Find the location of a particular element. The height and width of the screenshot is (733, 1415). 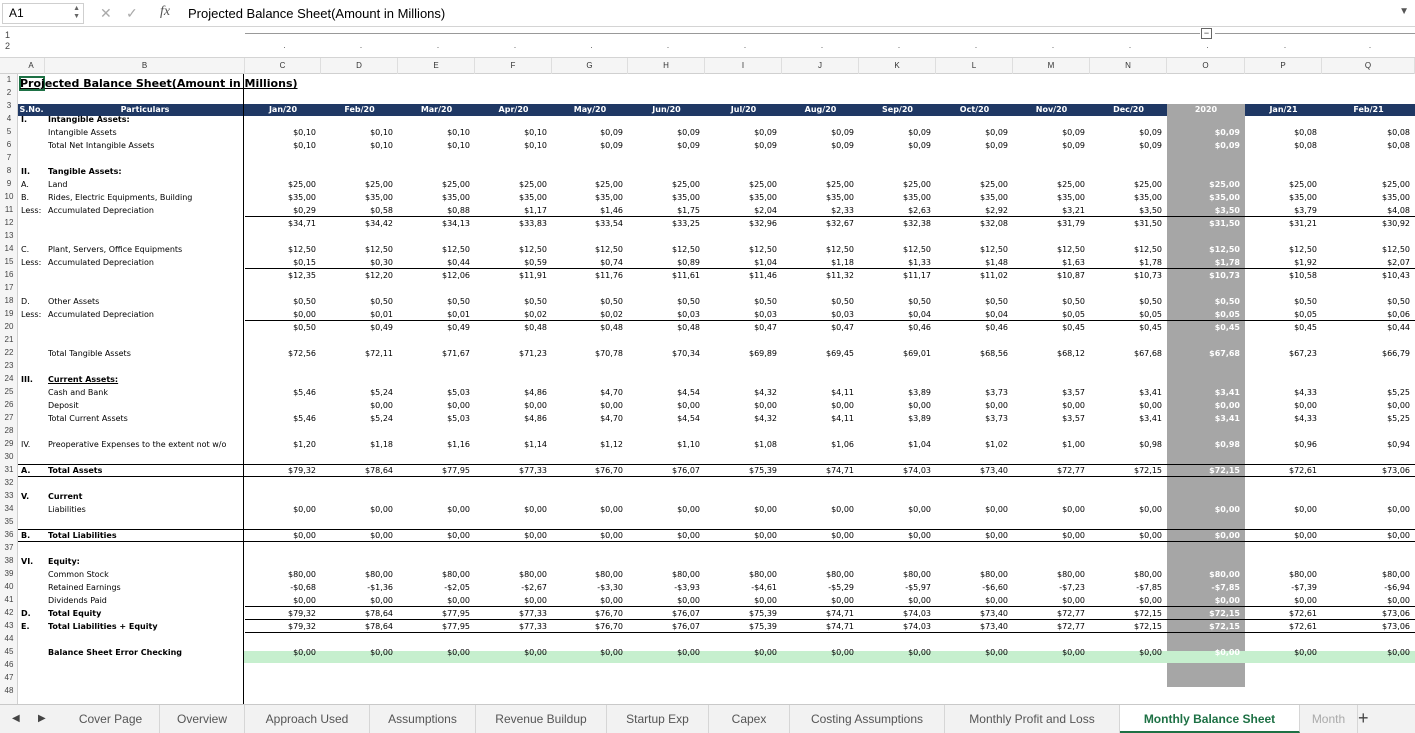

value-cell: $31,79 is located at coordinates (1049, 223).